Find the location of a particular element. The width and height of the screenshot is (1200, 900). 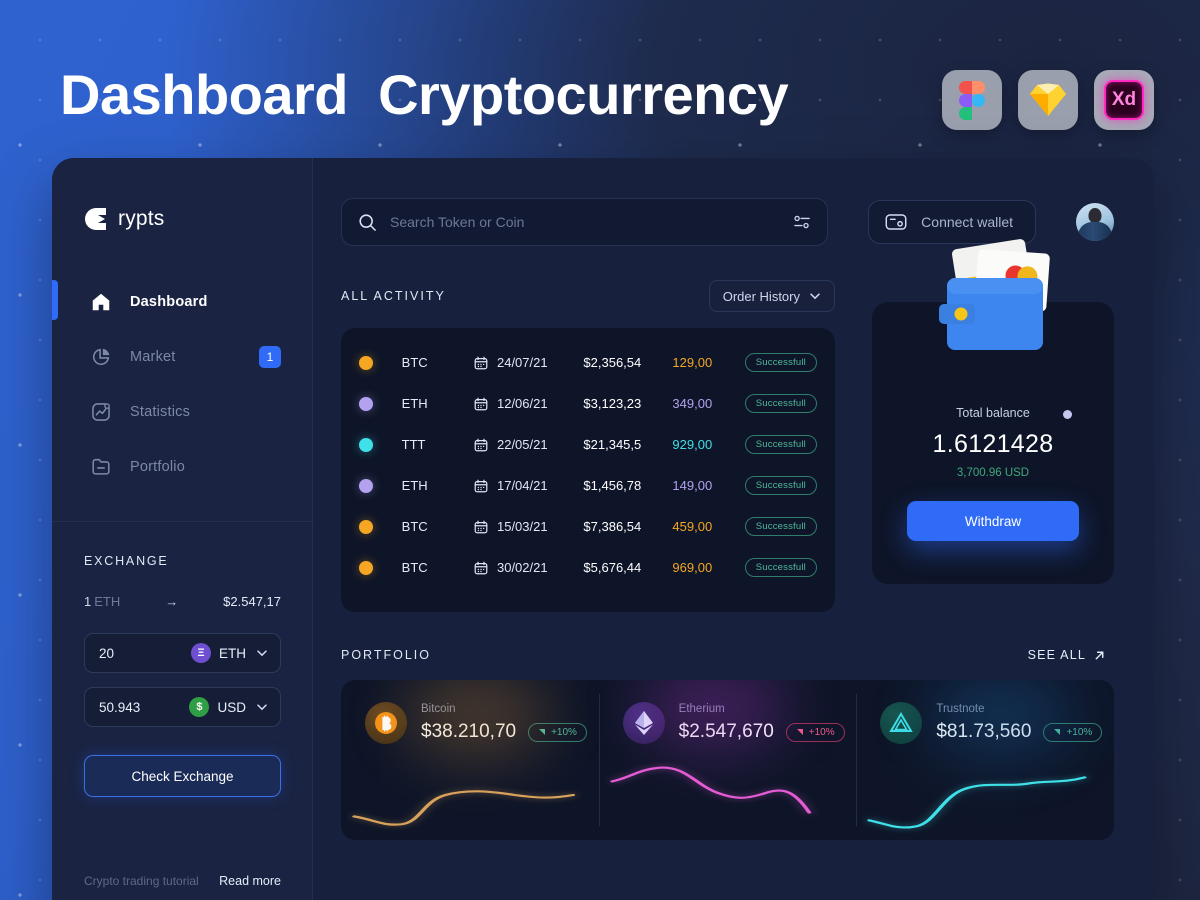

sidebar-item-dashboard: Dashboard is located at coordinates (182, 302).